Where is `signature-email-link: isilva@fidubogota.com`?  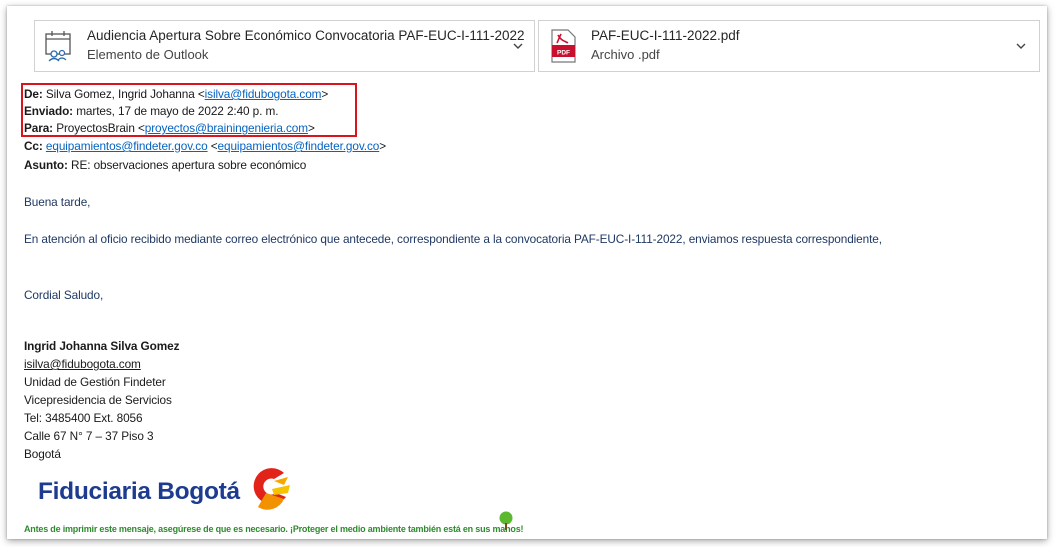 signature-email-link: isilva@fidubogota.com is located at coordinates (82, 364).